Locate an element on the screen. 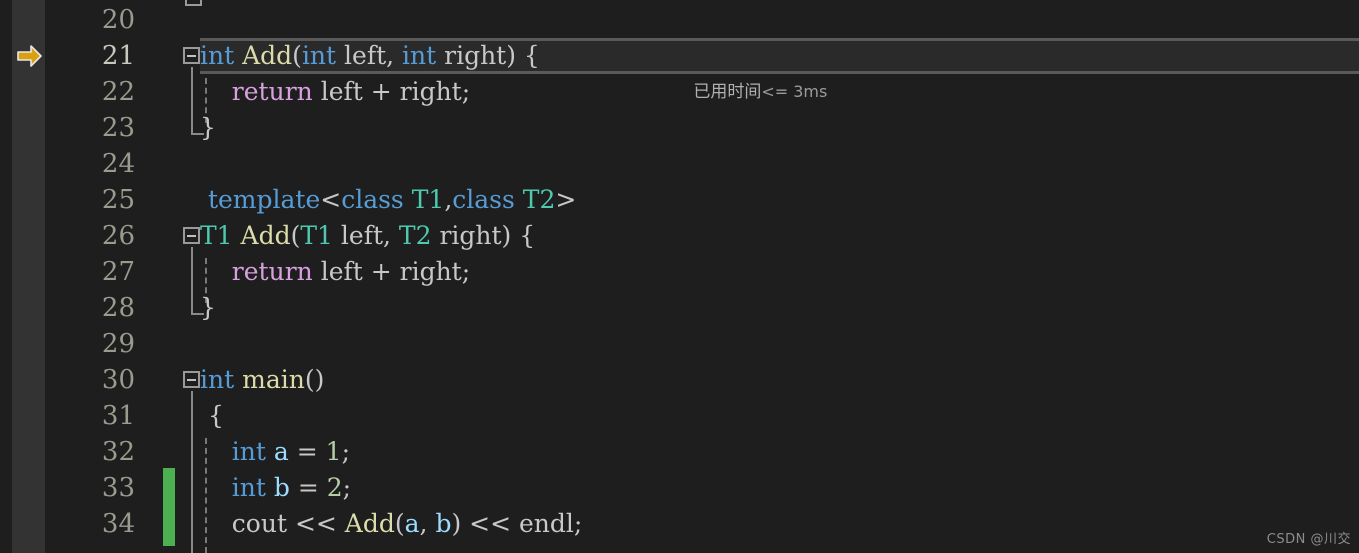  code-line-text: int b = 2; is located at coordinates (275, 488).